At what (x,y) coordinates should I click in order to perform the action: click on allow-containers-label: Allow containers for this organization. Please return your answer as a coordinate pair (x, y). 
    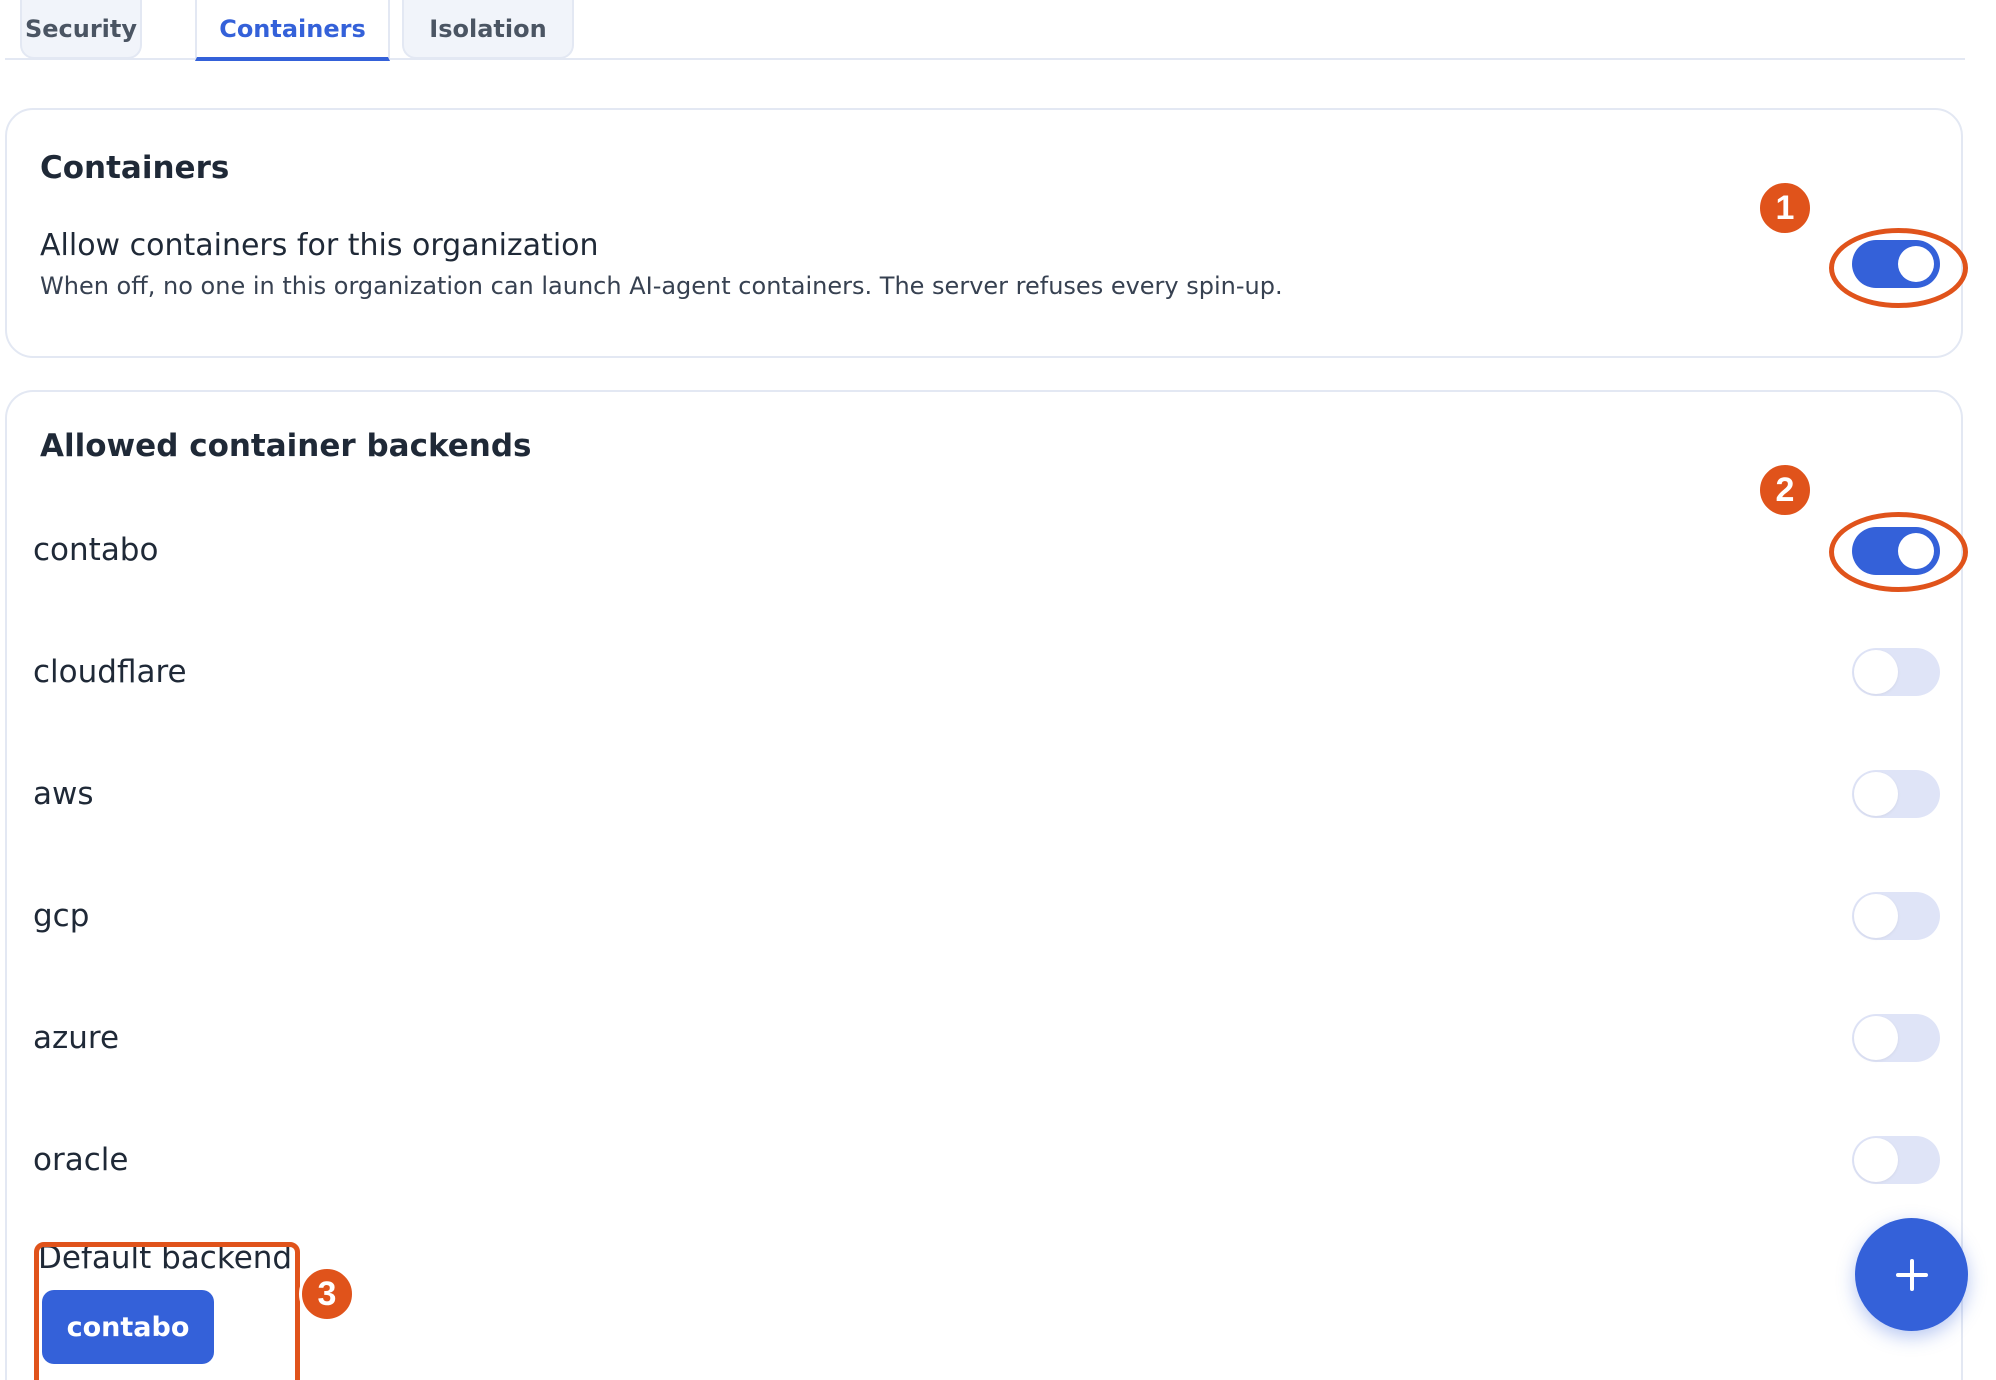
    Looking at the image, I should click on (319, 245).